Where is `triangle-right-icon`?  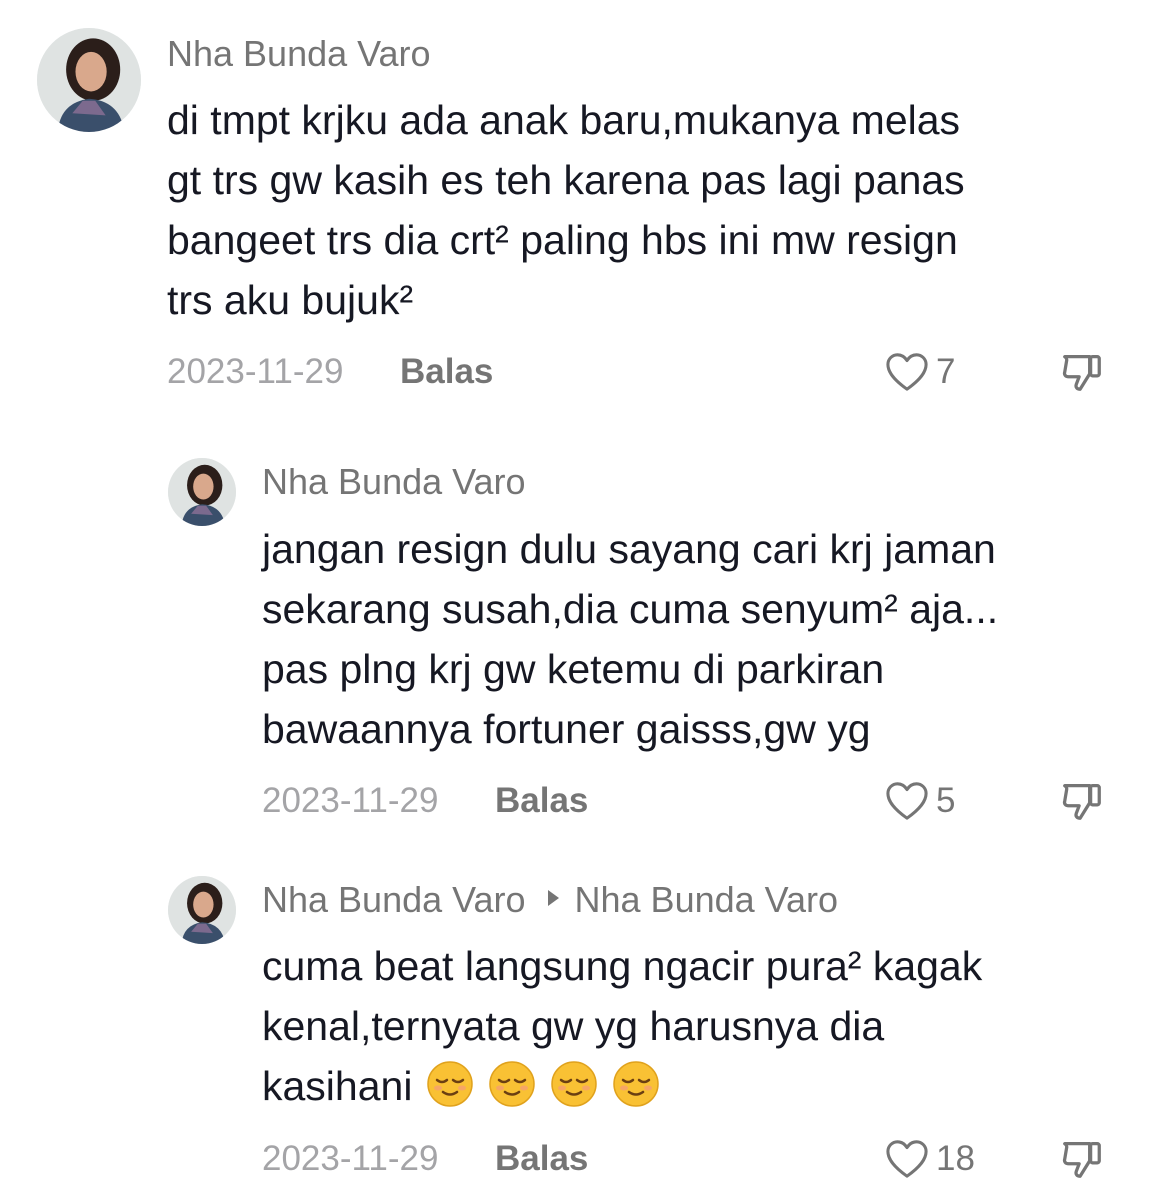
triangle-right-icon is located at coordinates (553, 898).